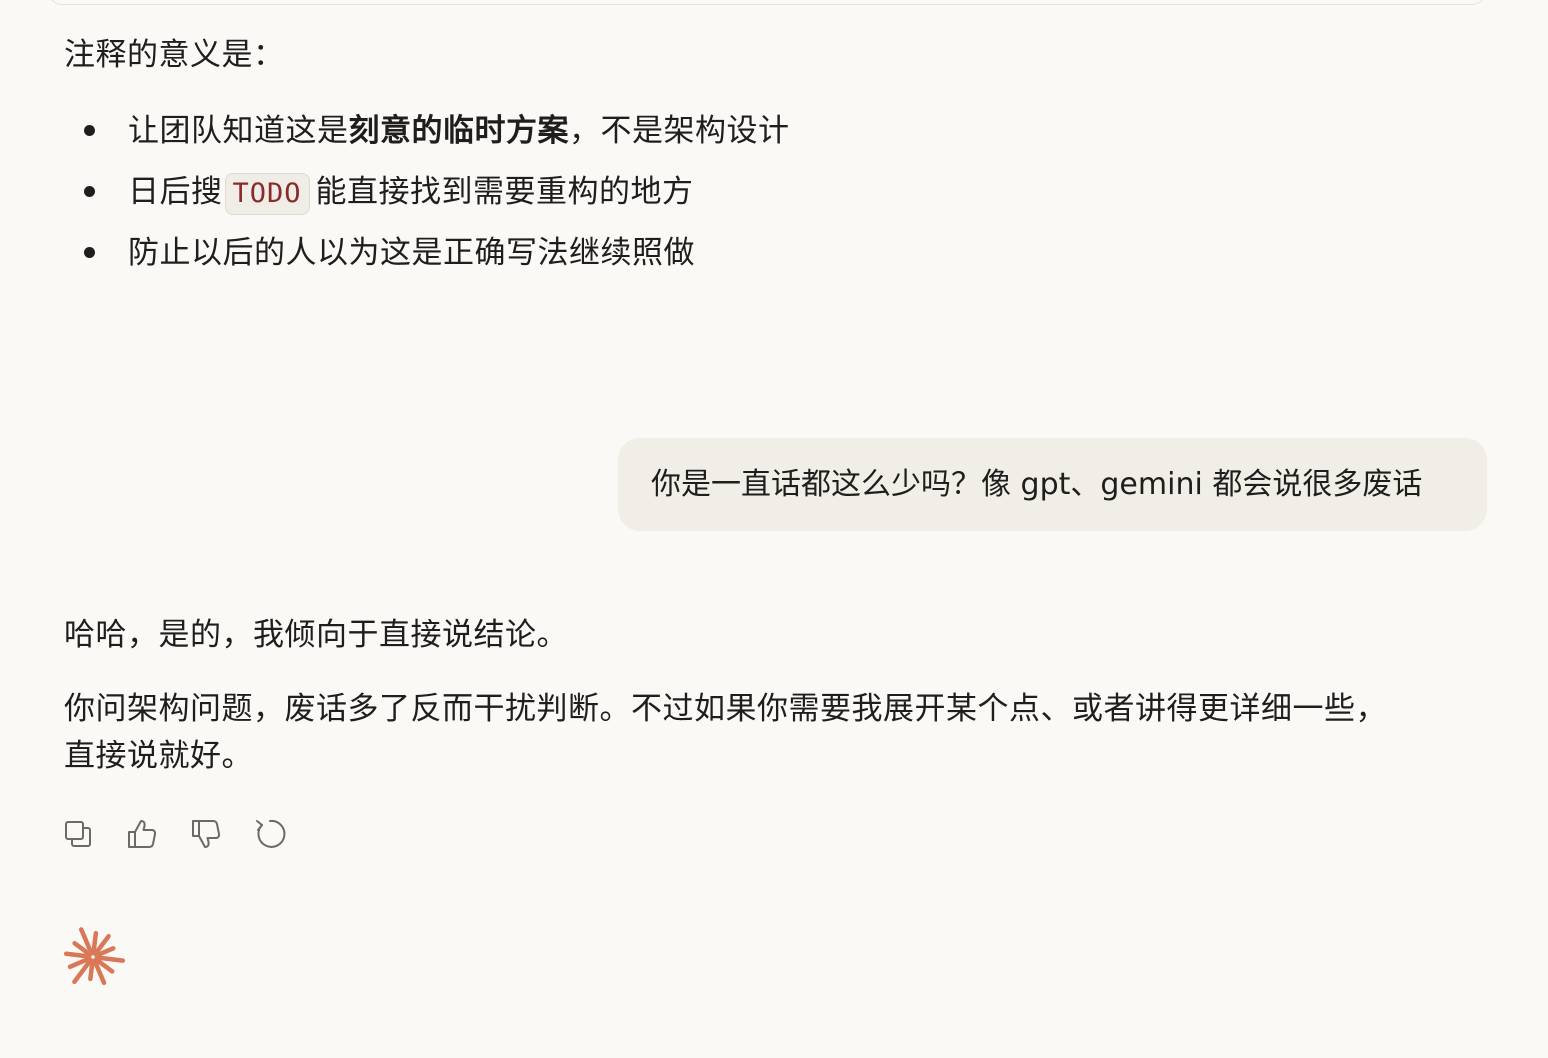 The width and height of the screenshot is (1548, 1058). Describe the element at coordinates (767, 2) in the screenshot. I see `previous-card-edge` at that location.